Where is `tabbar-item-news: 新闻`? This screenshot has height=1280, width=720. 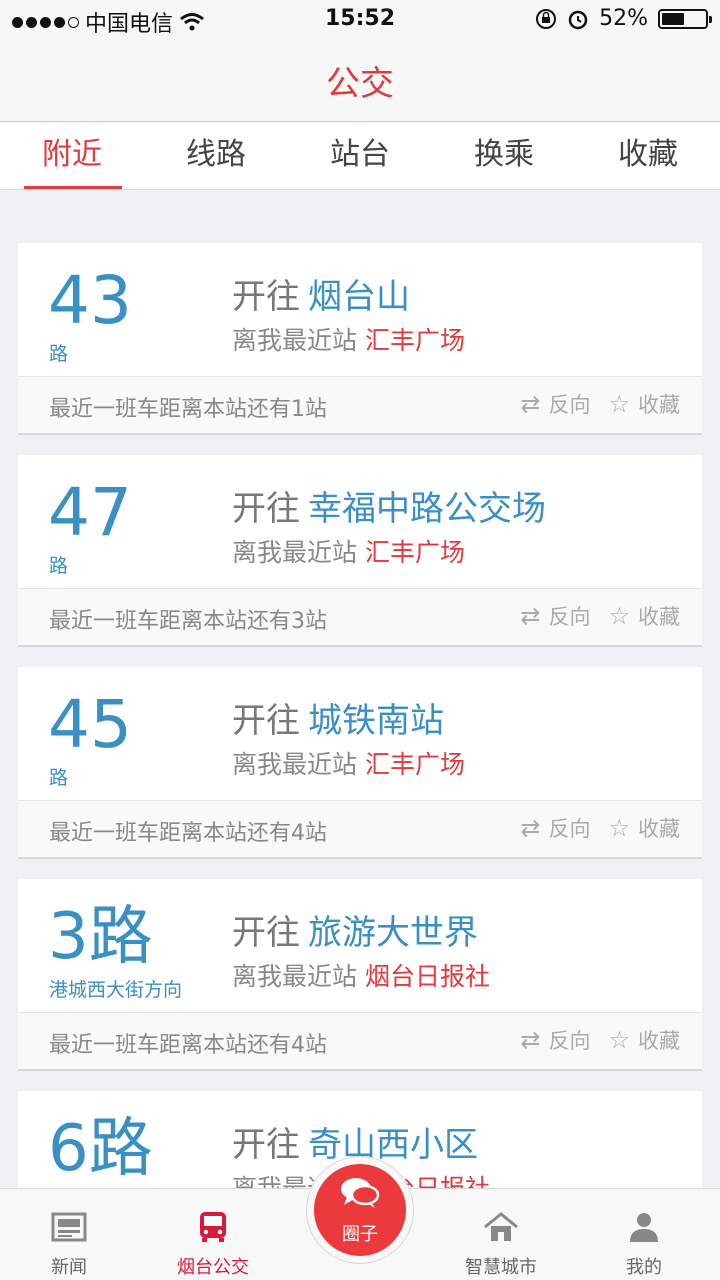
tabbar-item-news: 新闻 is located at coordinates (69, 1234).